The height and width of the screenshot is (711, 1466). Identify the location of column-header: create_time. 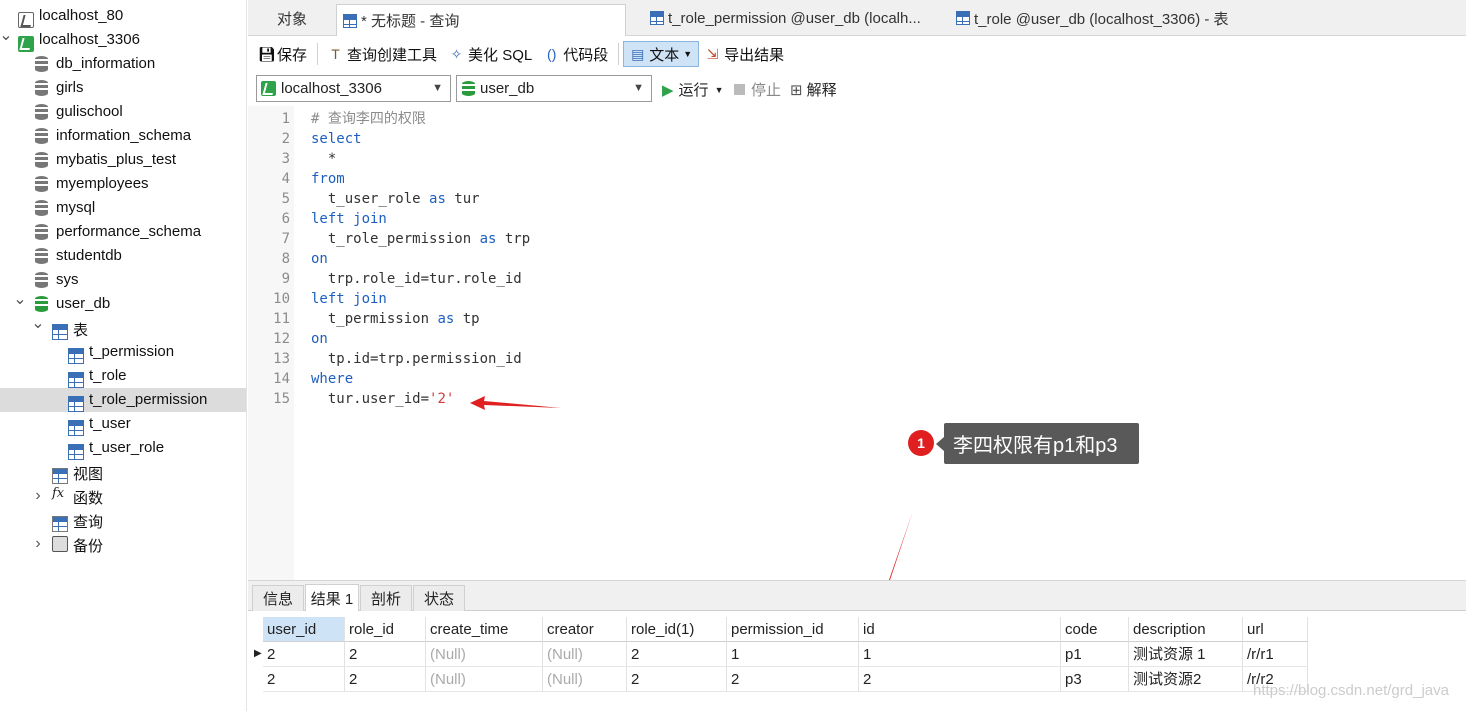
(484, 629).